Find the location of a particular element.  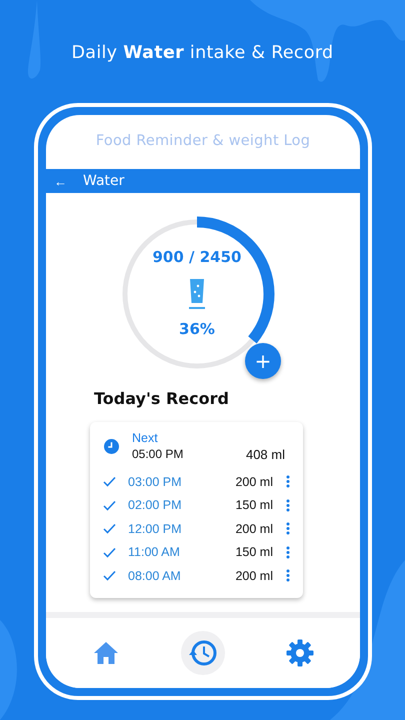

headline: Daily Water intake & Record is located at coordinates (202, 54).